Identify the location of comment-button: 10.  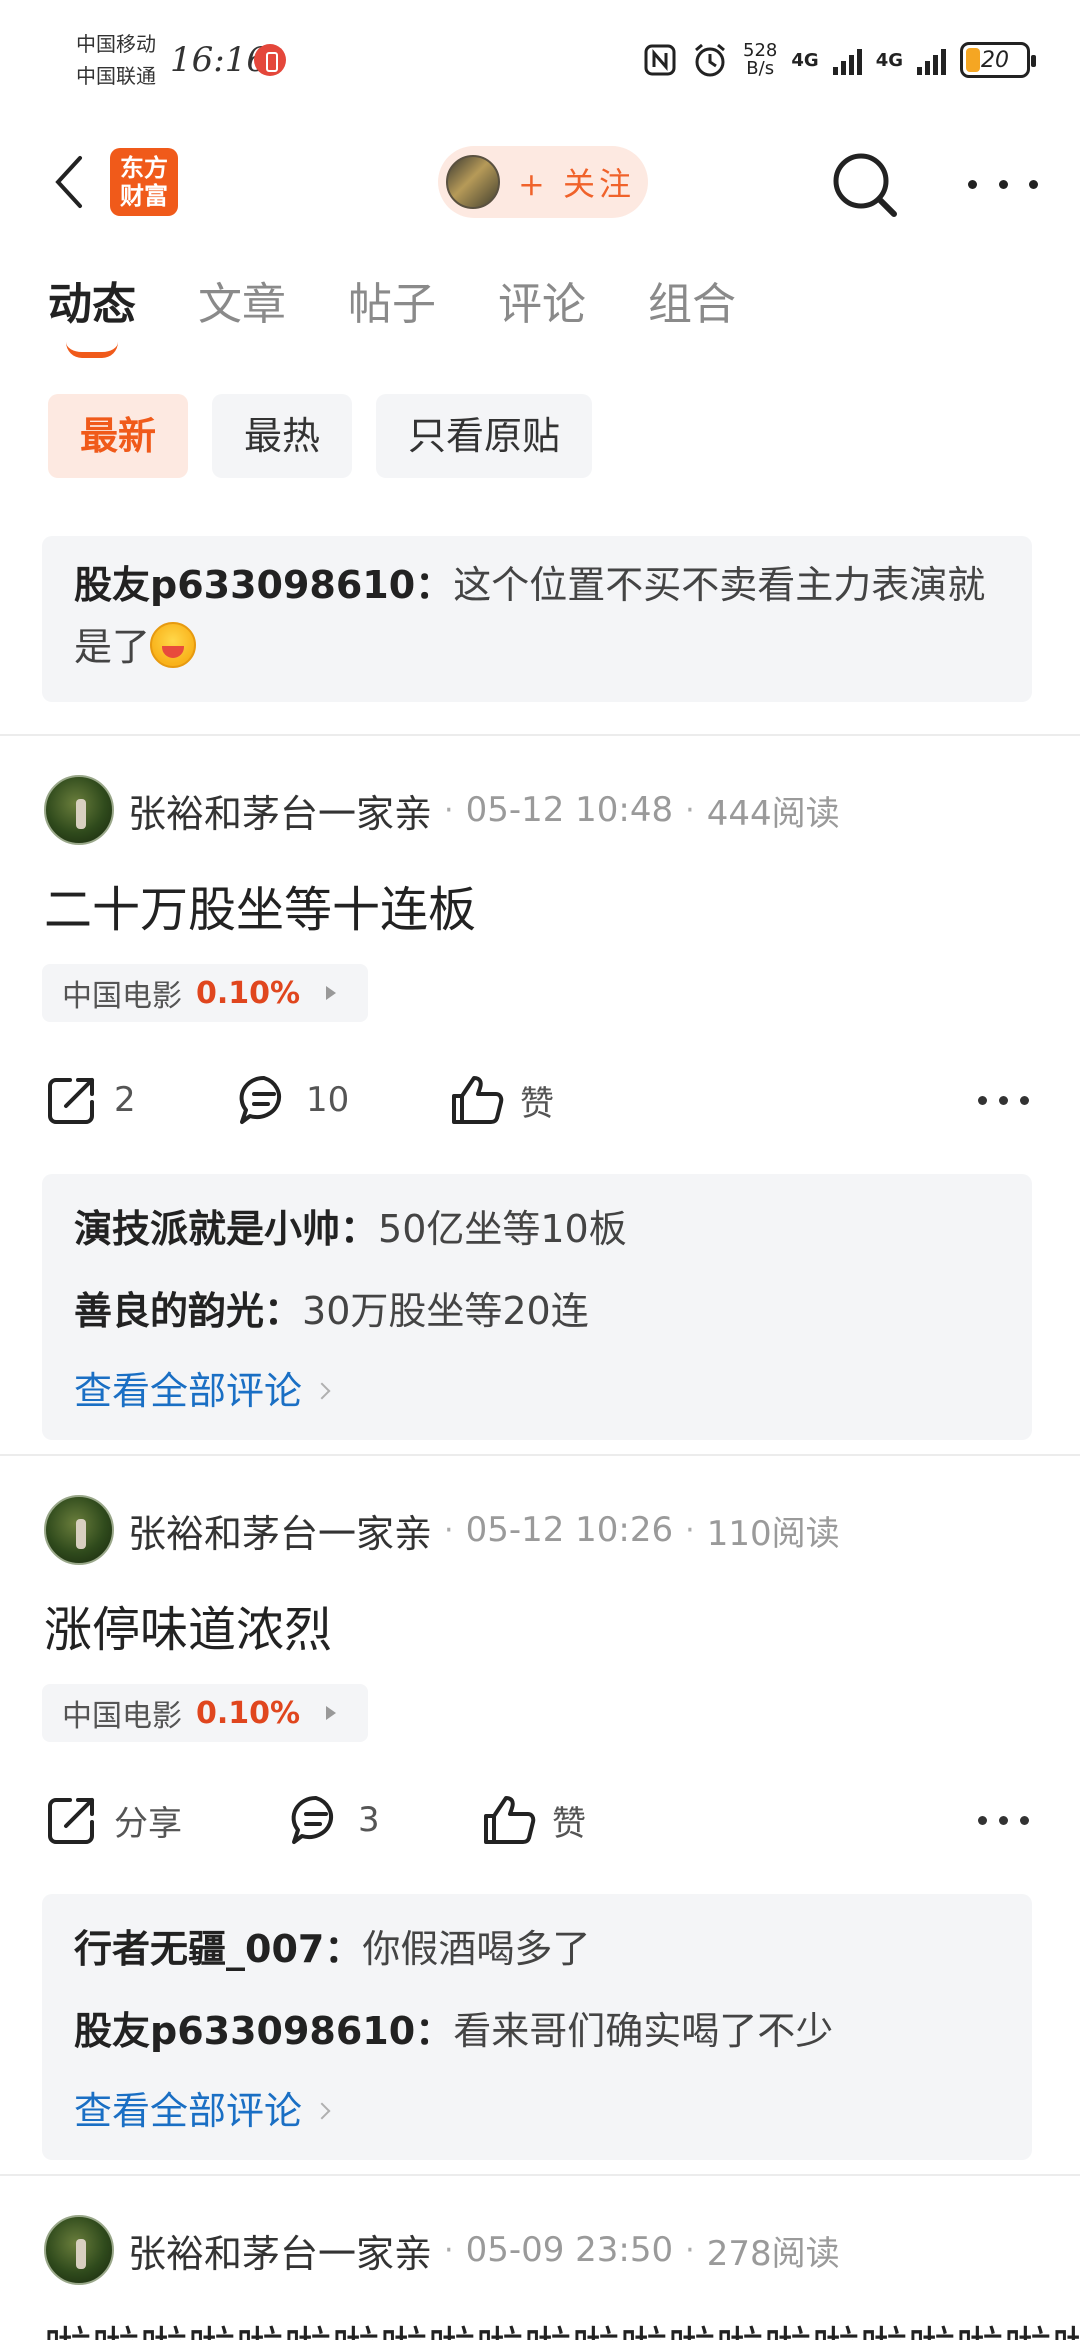
(292, 1100).